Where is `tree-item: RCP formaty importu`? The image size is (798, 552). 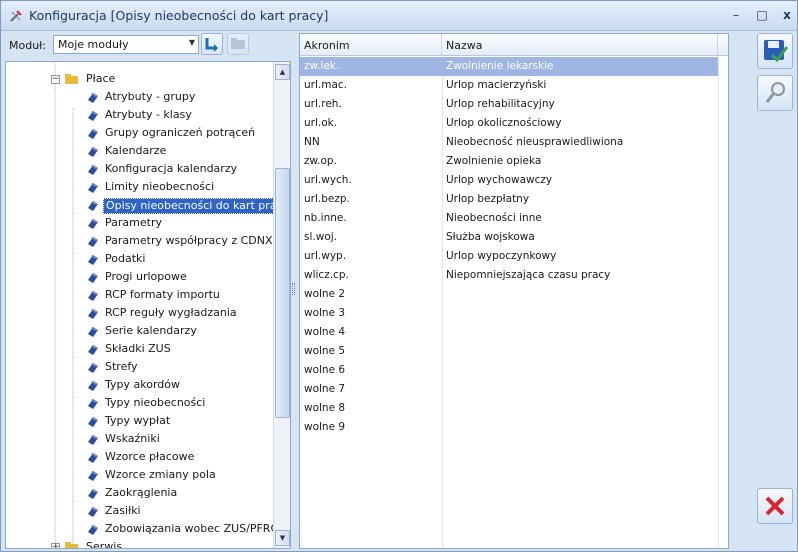 tree-item: RCP formaty importu is located at coordinates (138, 295).